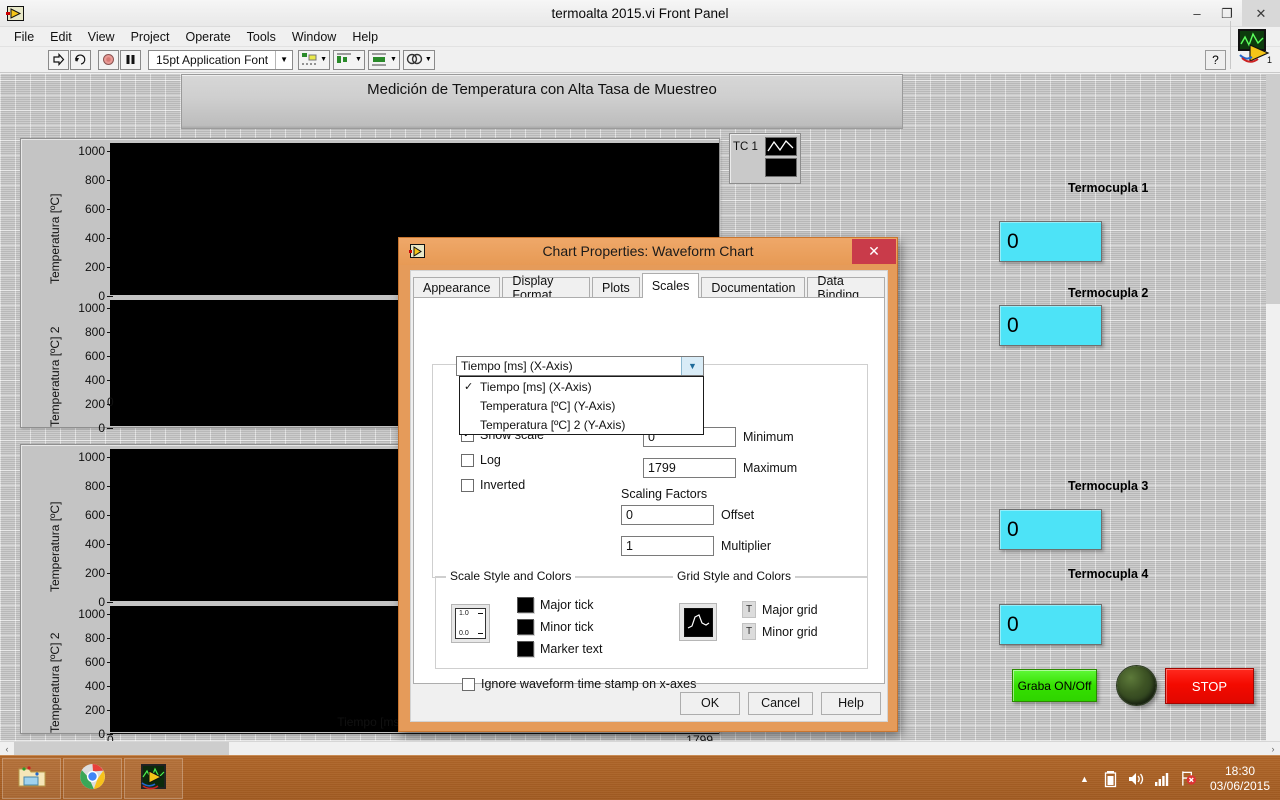 This screenshot has height=800, width=1280. I want to click on marker-text-color-swatch, so click(525, 649).